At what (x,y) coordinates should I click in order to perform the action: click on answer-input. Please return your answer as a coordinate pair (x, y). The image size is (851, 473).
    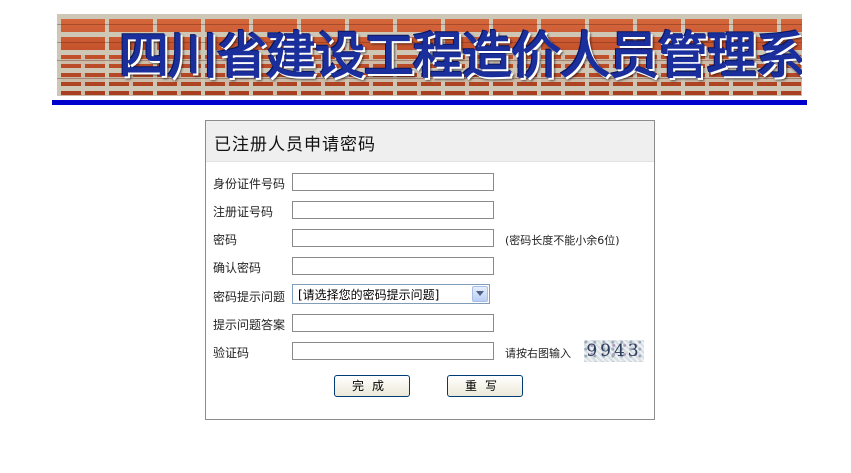
    Looking at the image, I should click on (393, 323).